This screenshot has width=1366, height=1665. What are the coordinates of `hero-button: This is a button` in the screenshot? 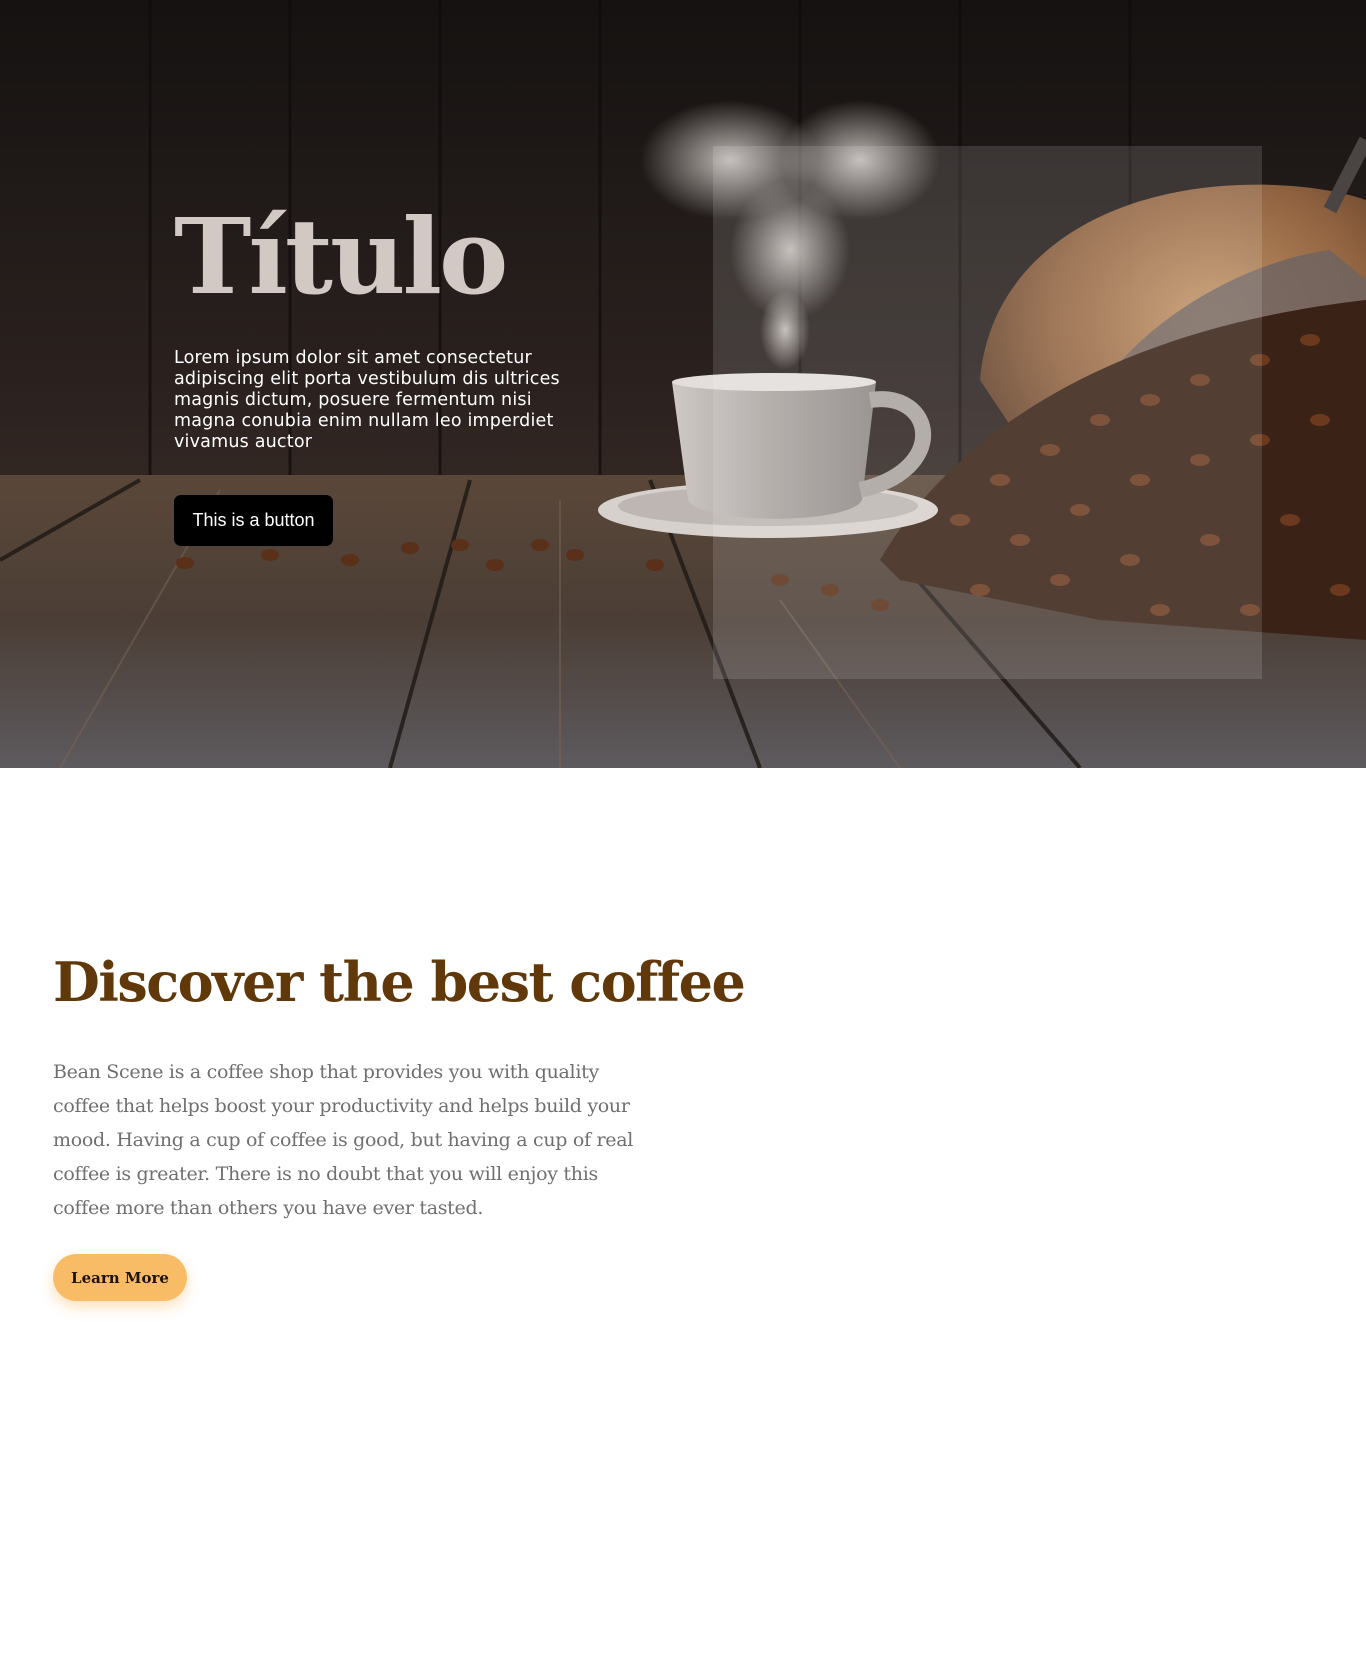 It's located at (253, 520).